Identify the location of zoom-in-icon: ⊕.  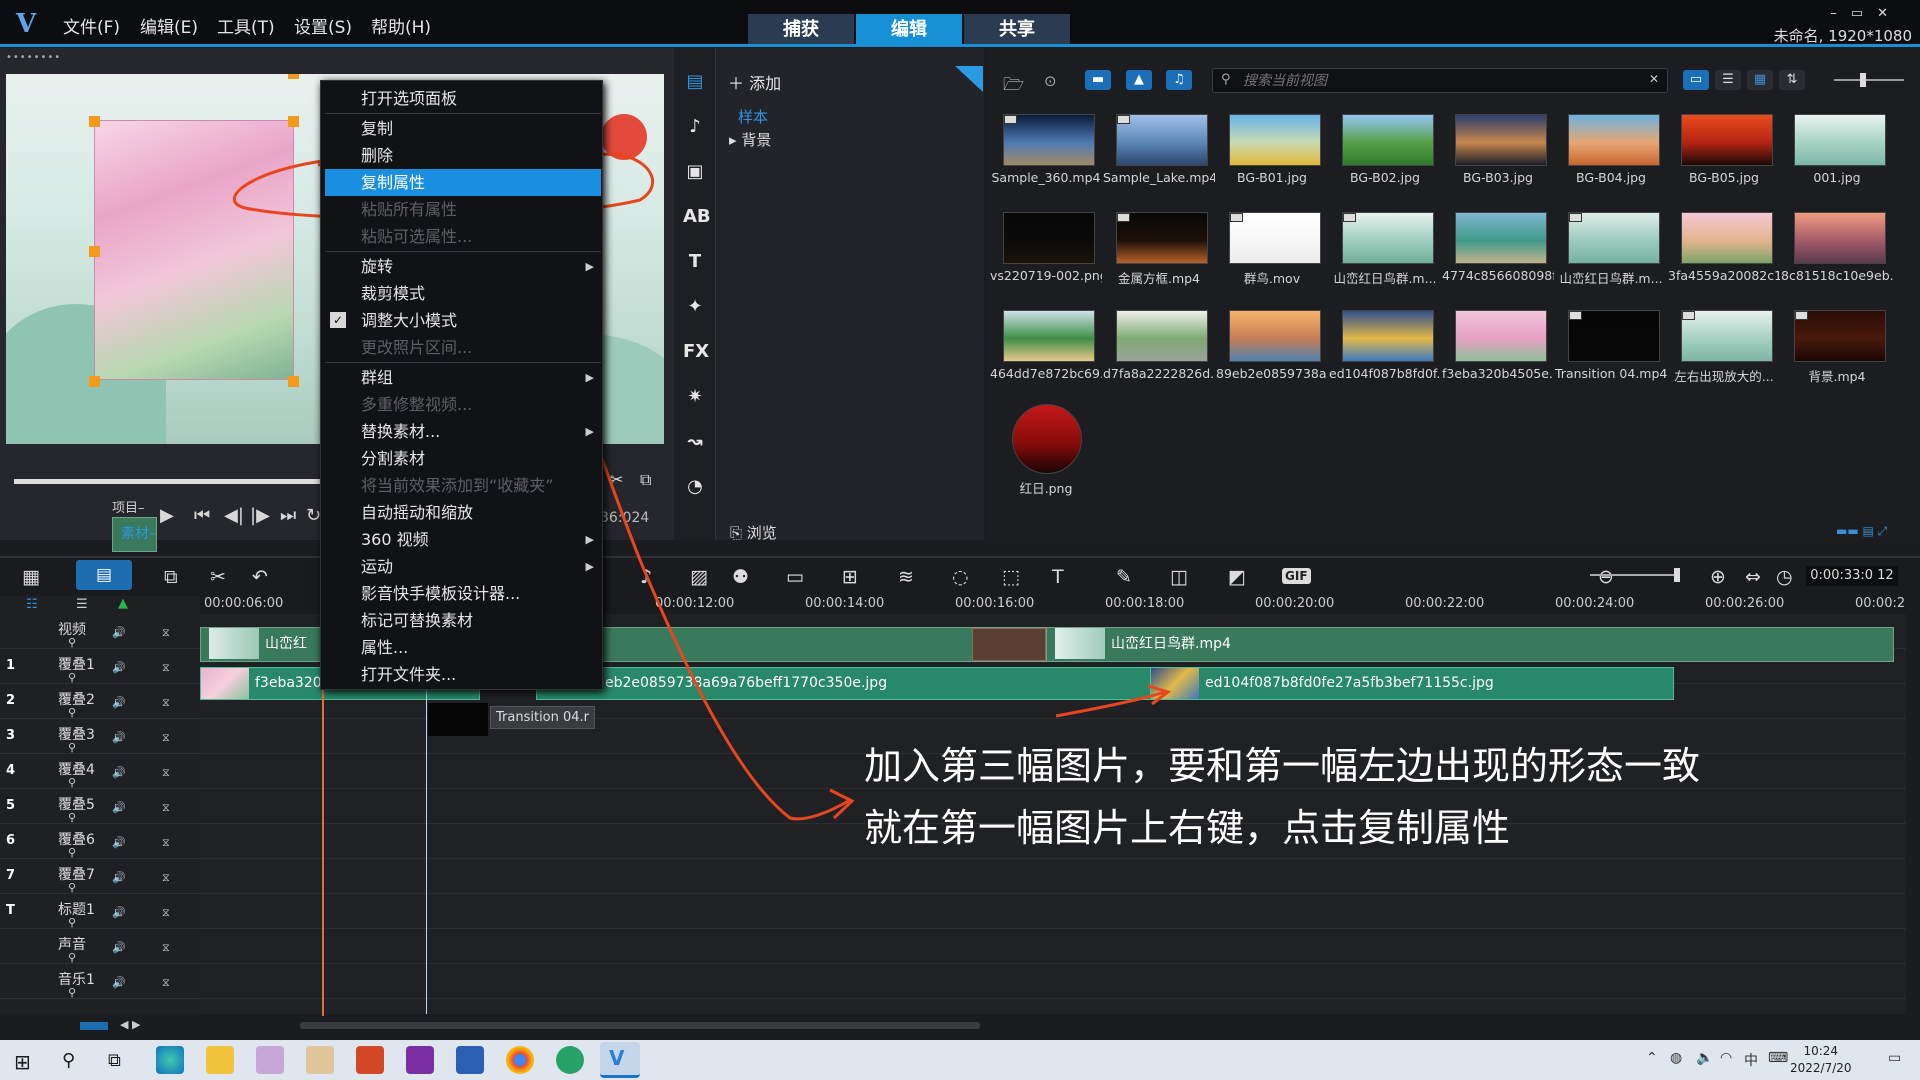
(1718, 577).